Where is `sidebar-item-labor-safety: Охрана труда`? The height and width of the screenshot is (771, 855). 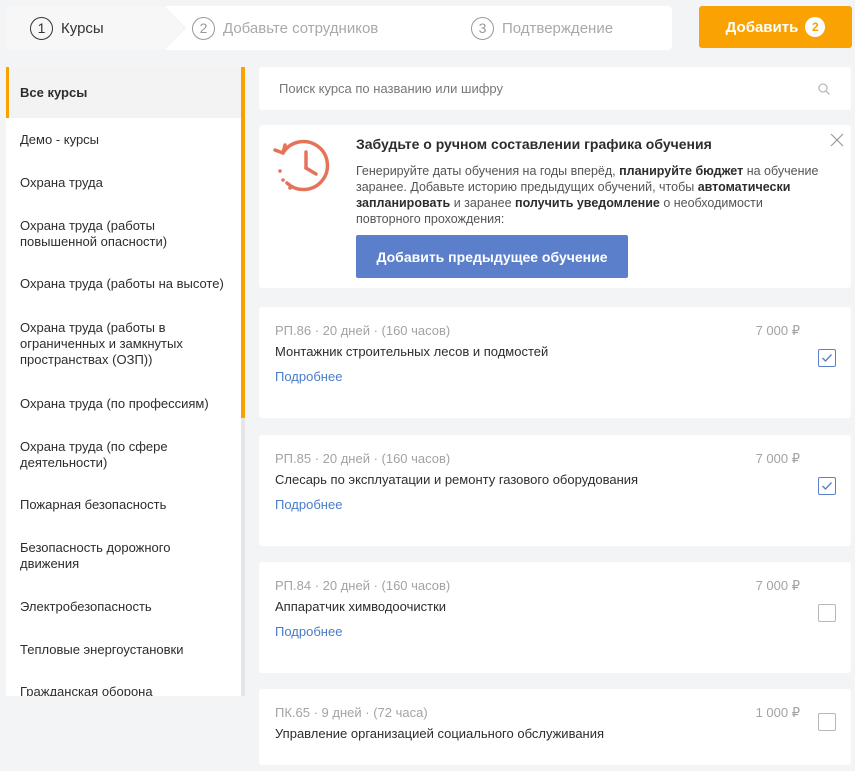
sidebar-item-labor-safety: Охрана труда is located at coordinates (123, 183).